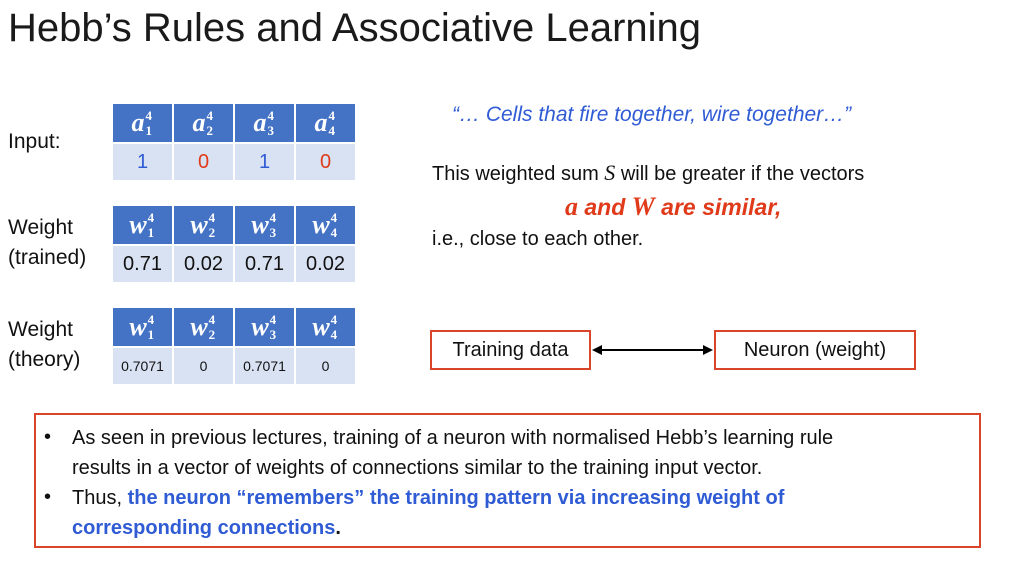 This screenshot has height=588, width=1030. I want to click on weight-theory-label: Weight (theory), so click(44, 345).